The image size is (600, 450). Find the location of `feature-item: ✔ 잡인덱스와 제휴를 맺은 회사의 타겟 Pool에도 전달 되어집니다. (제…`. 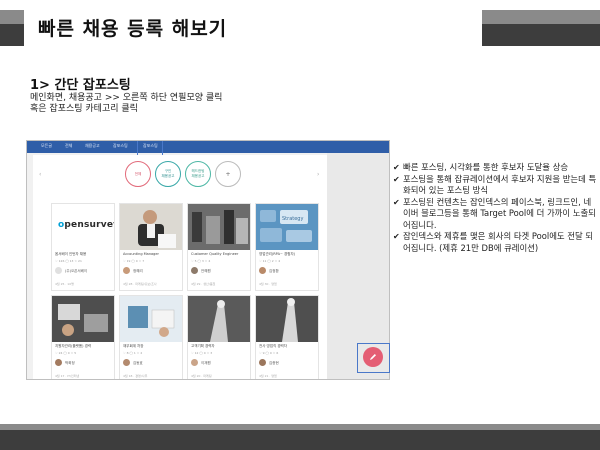

feature-item: ✔ 잡인덱스와 제휴를 맺은 회사의 타겟 Pool에도 전달 되어집니다. (제… is located at coordinates (493, 242).